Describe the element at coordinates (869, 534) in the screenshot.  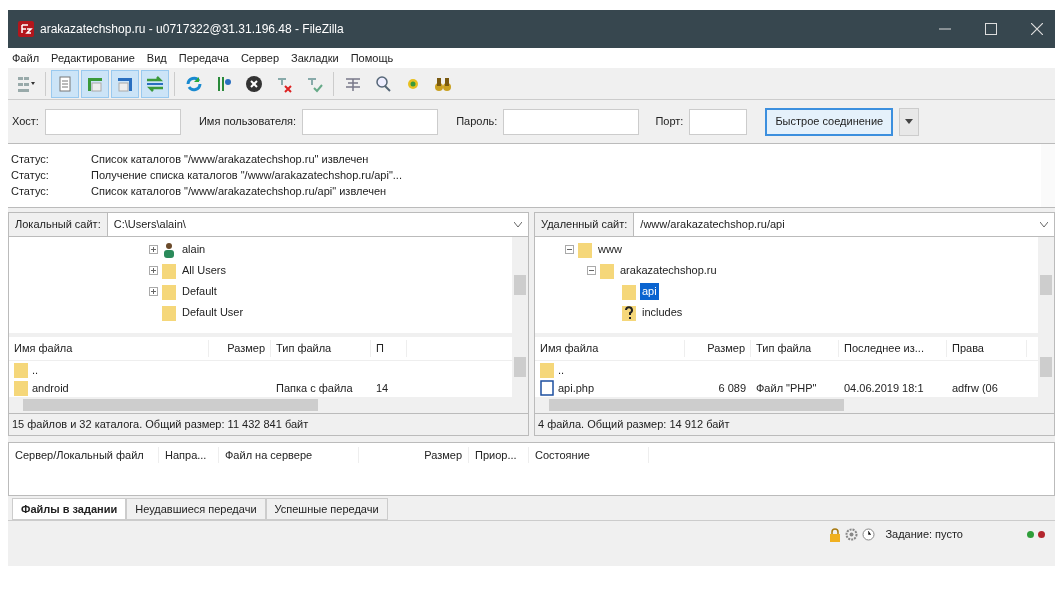
I see `clock-icon` at that location.